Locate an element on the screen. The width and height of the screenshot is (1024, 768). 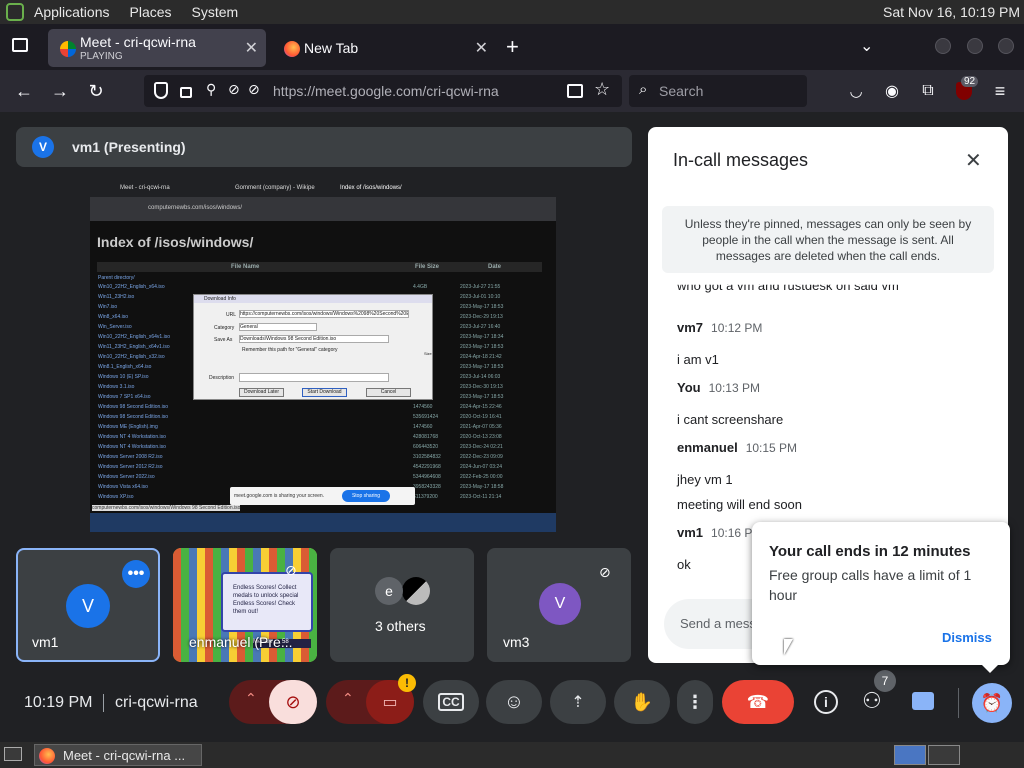
shield-icon is located at coordinates (161, 90).